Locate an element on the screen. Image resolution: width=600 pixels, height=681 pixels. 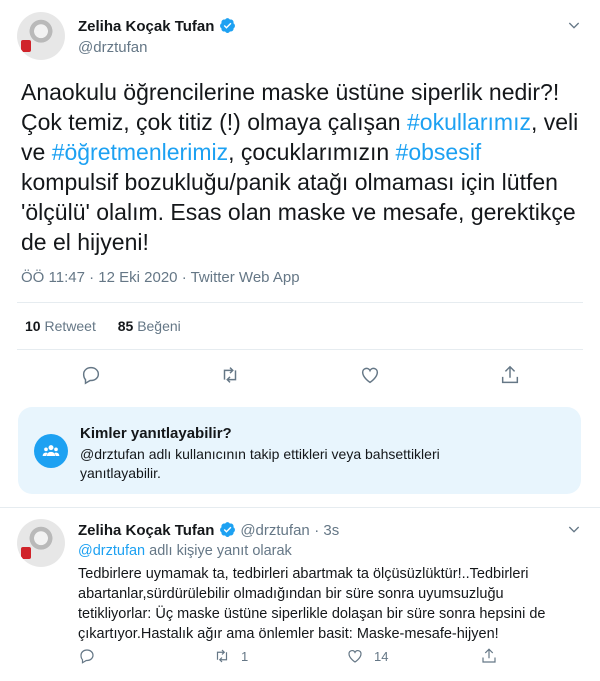
retweet-label: Retweet is located at coordinates (70, 326).